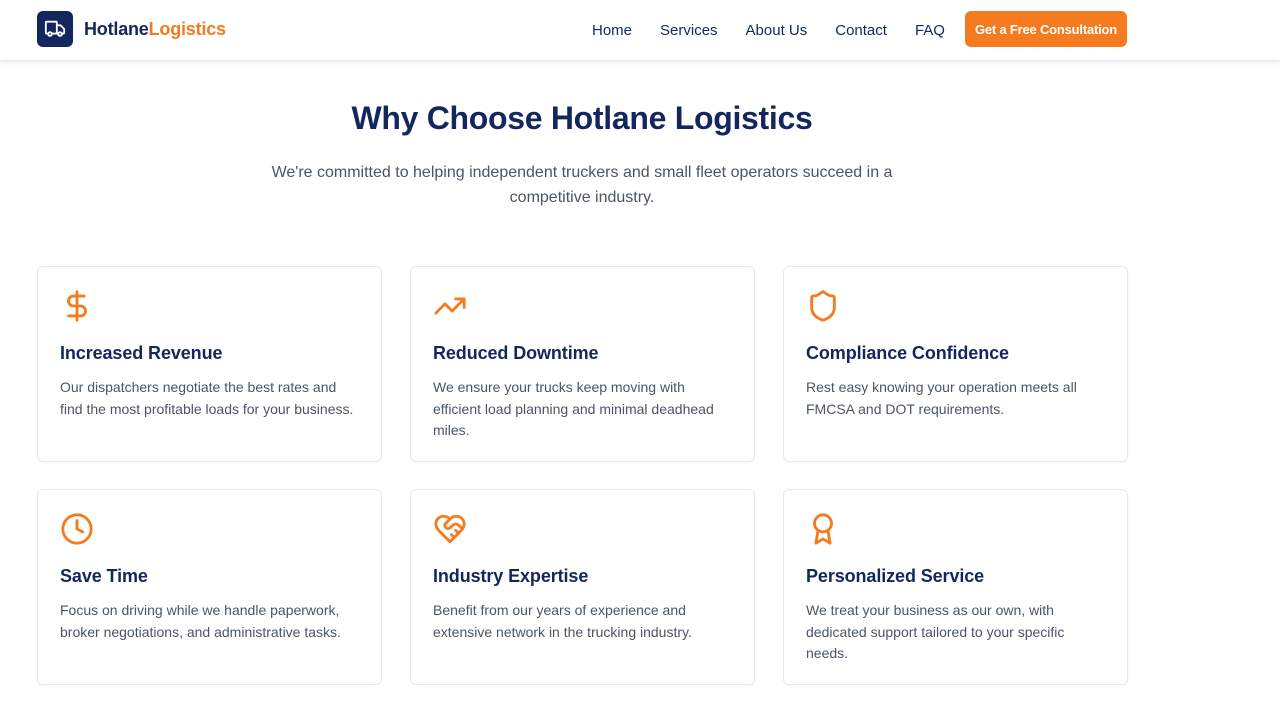 The width and height of the screenshot is (1280, 723). Describe the element at coordinates (823, 306) in the screenshot. I see `shield-icon` at that location.